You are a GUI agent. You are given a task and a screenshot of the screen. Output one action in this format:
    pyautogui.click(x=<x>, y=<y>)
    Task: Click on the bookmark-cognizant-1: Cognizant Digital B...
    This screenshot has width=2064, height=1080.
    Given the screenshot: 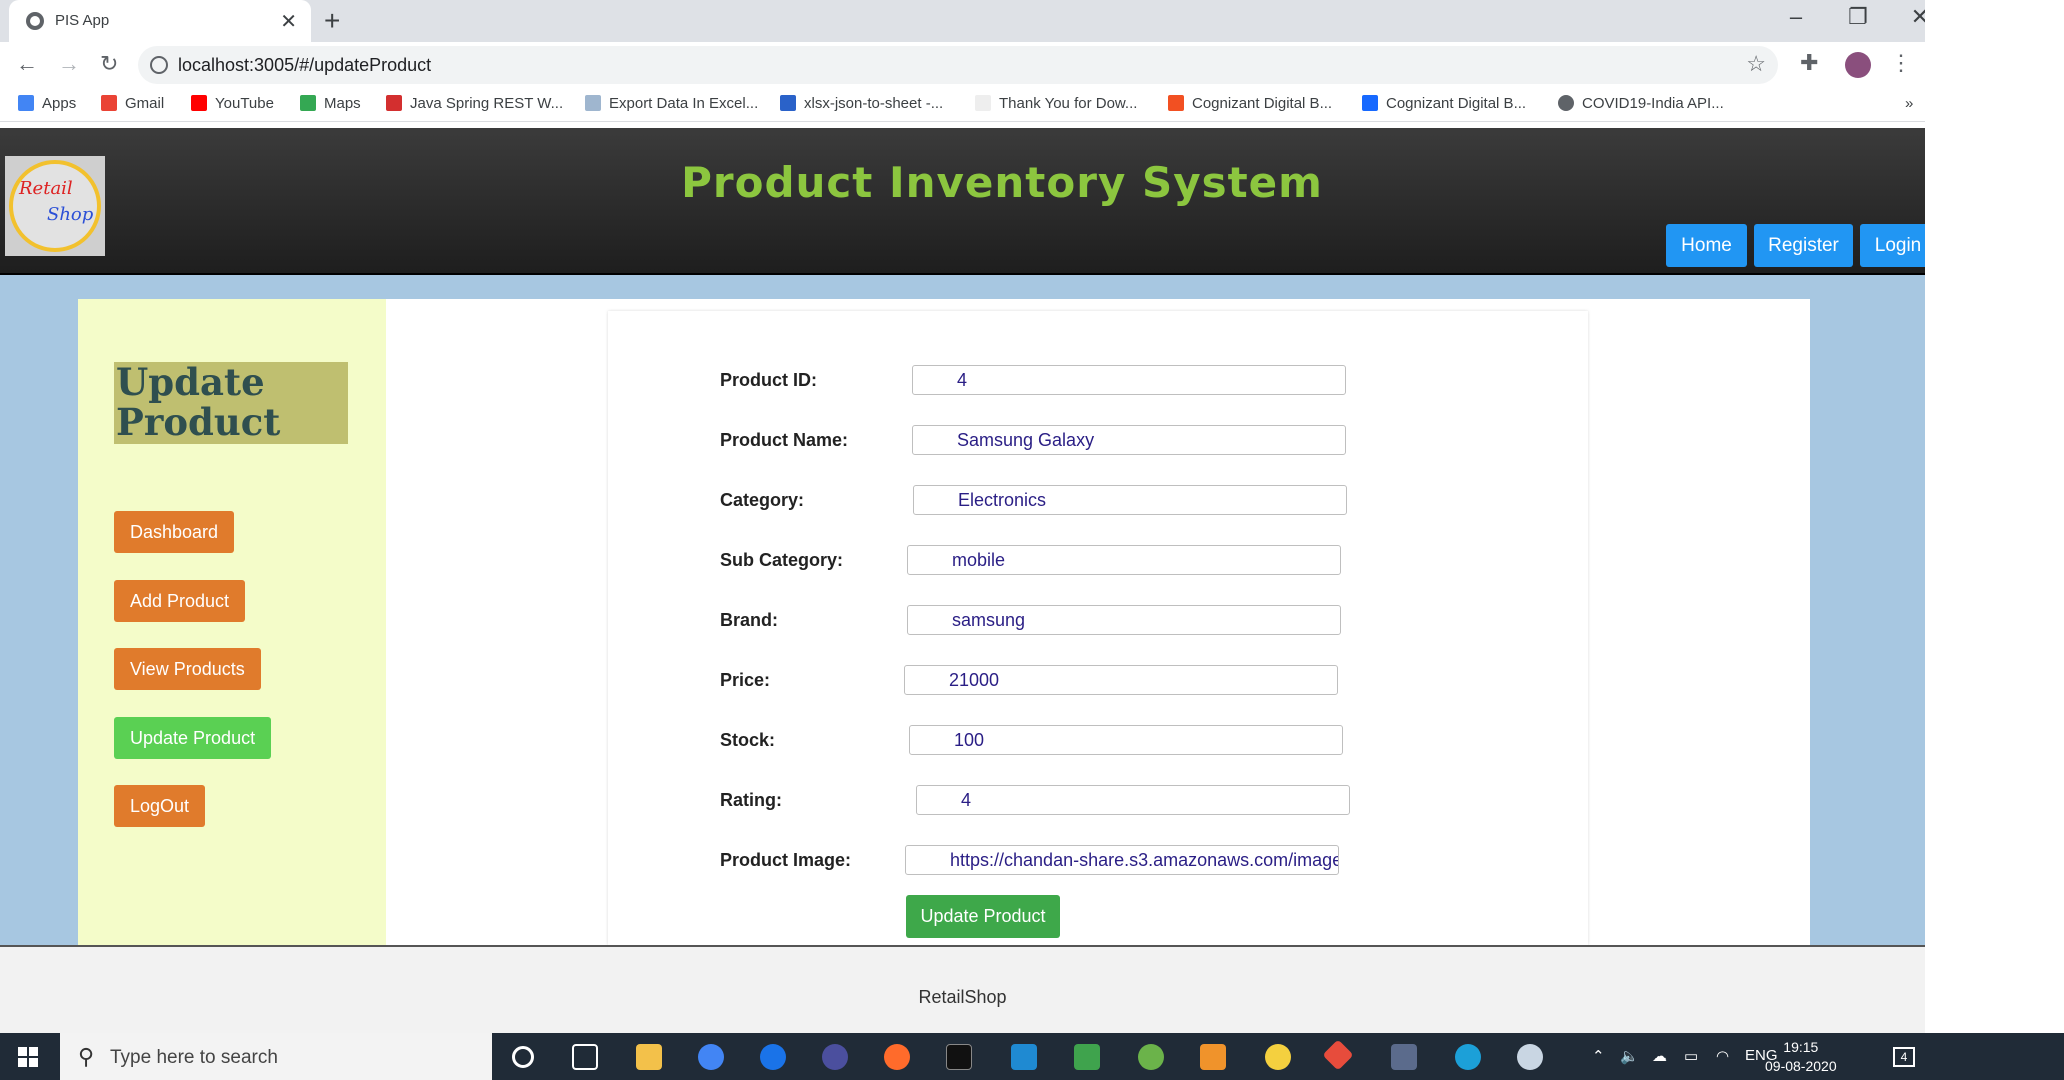 What is the action you would take?
    pyautogui.click(x=1250, y=103)
    